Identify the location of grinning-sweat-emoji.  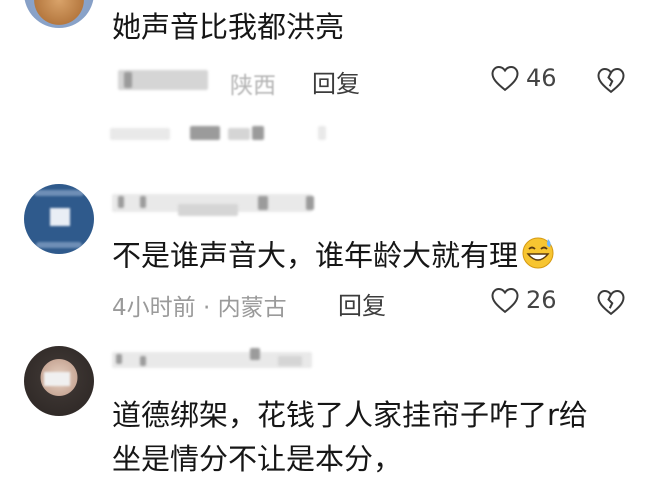
(538, 257).